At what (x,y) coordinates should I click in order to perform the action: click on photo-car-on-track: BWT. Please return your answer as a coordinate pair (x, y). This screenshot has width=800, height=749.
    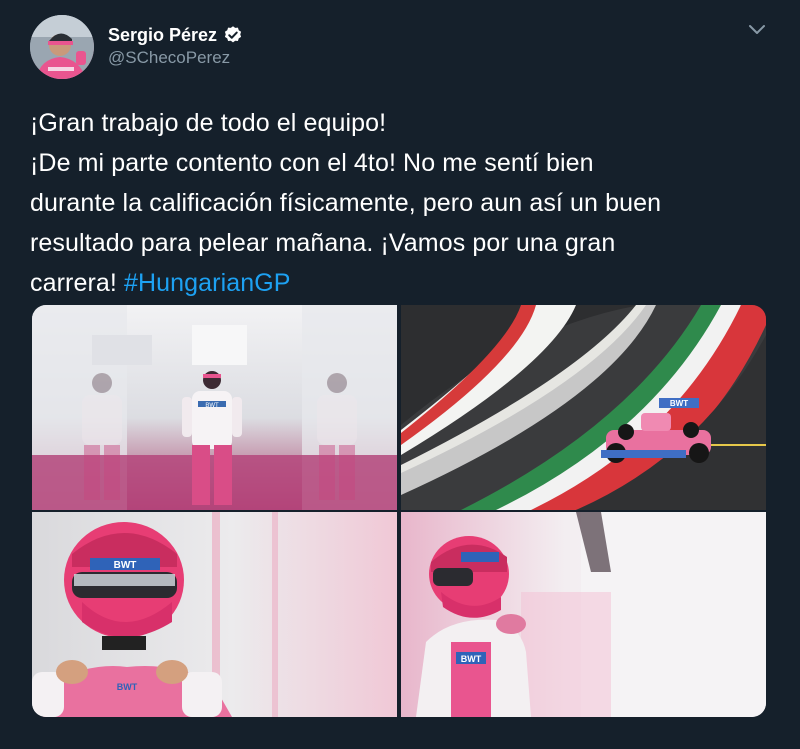
    Looking at the image, I should click on (583, 407).